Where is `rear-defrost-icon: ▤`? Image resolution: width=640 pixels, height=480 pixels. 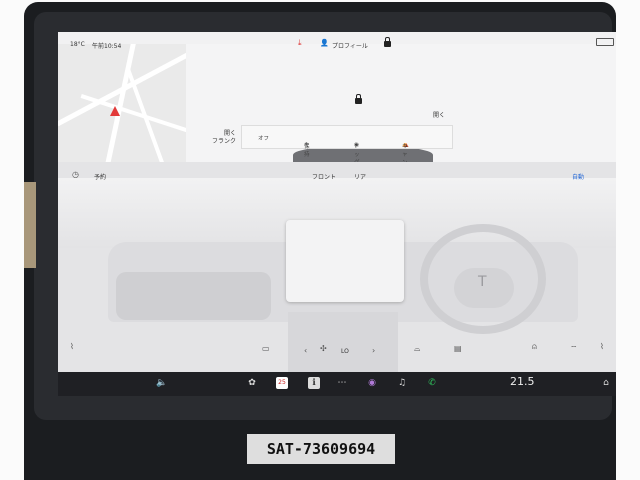 rear-defrost-icon: ▤ is located at coordinates (458, 348).